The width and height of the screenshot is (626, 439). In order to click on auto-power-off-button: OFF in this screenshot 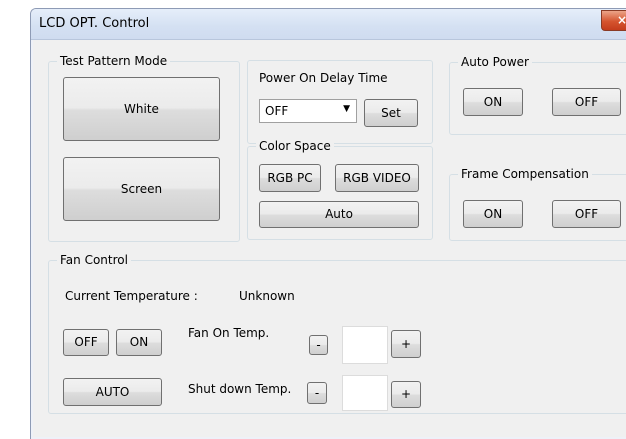, I will do `click(586, 102)`.